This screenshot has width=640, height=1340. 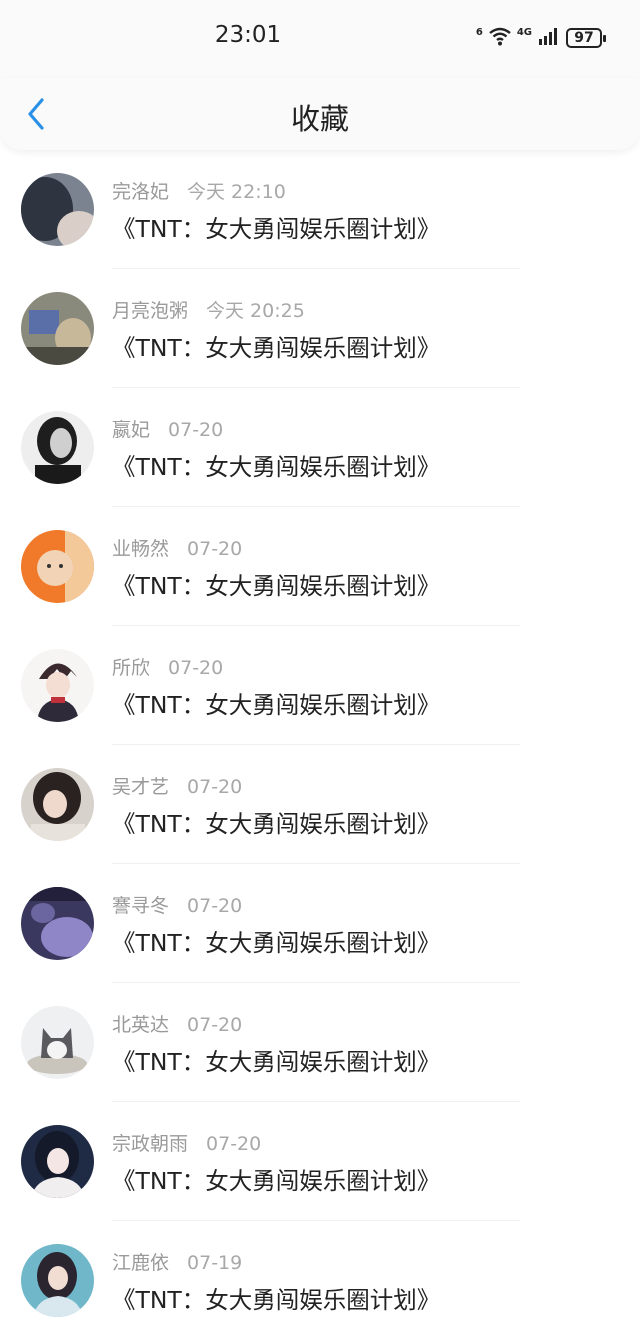 I want to click on item-meta: 謇寻冬 07-20, so click(x=177, y=904).